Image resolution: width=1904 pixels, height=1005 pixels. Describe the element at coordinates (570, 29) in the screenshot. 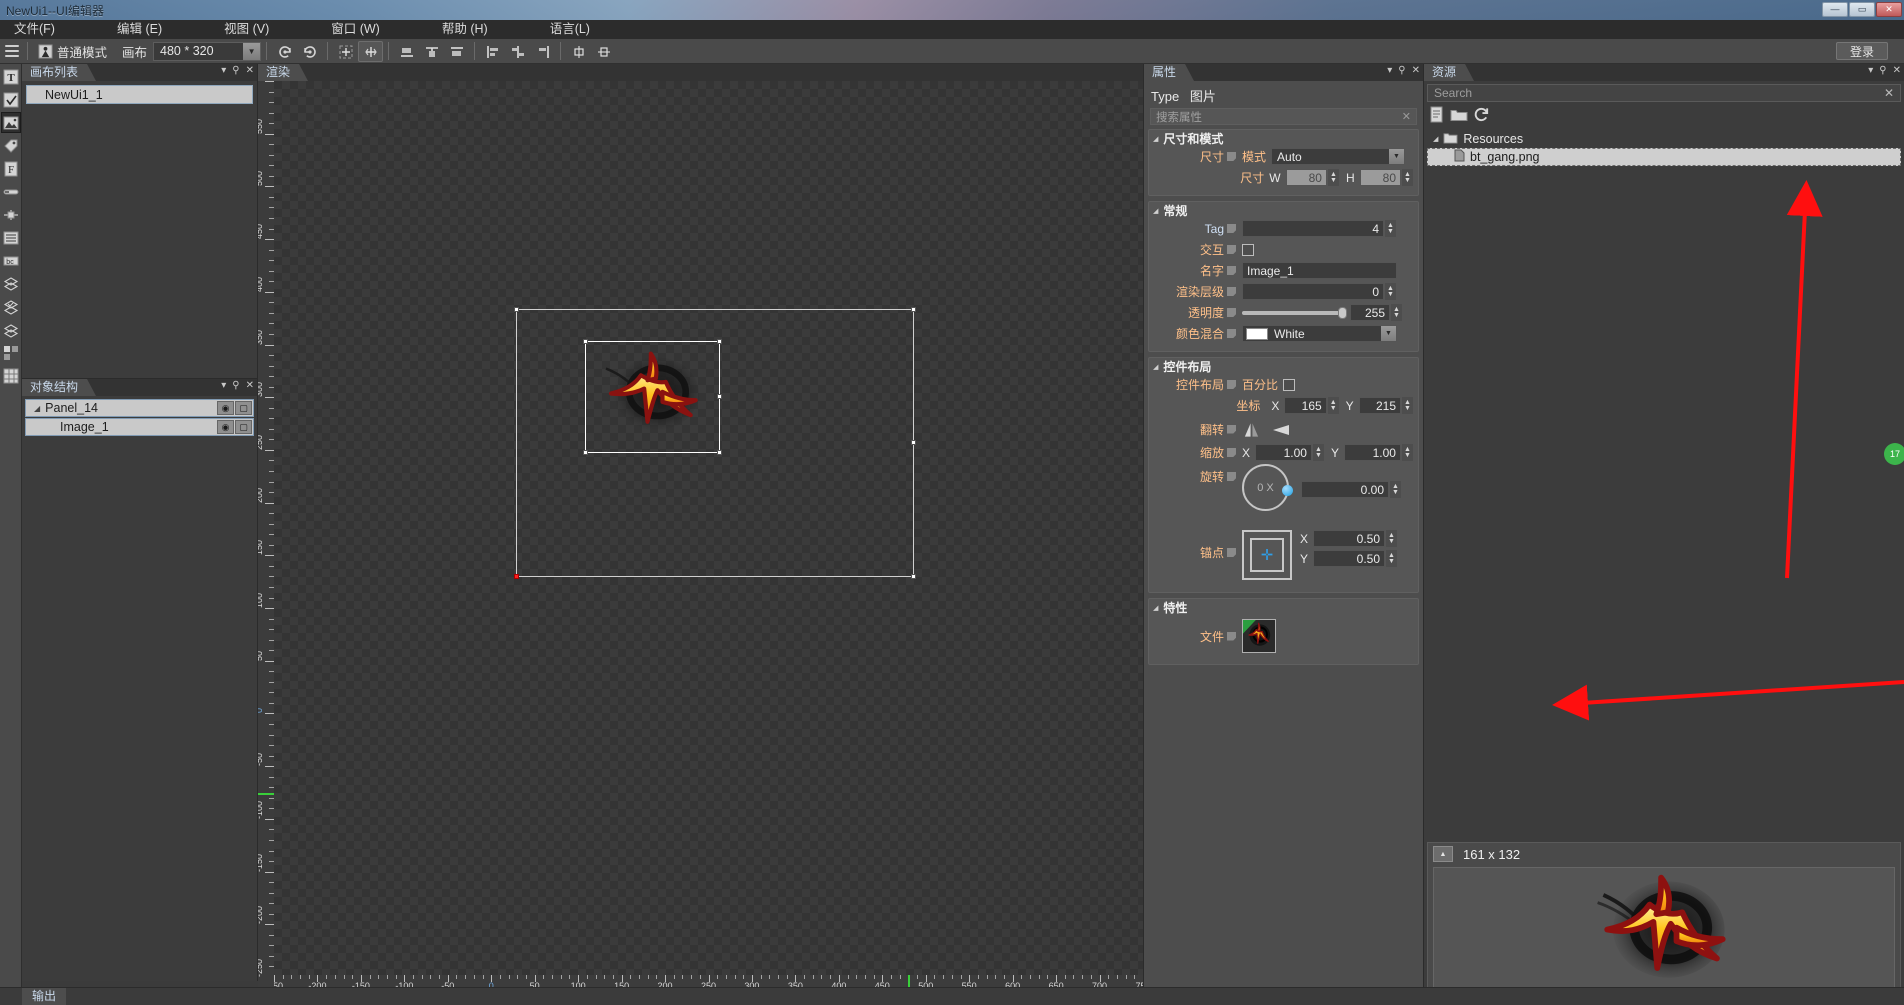

I see `menu-language: 语言(L)` at that location.